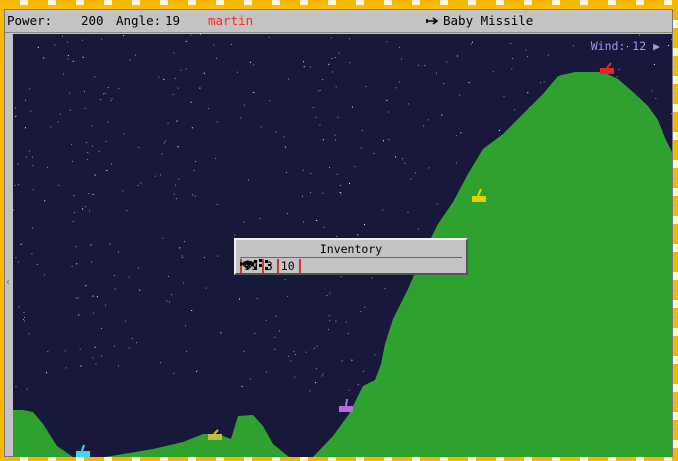  What do you see at coordinates (338, 21) in the screenshot?
I see `status-bar: Power: 200 Angle: 19 martin Baby Missile` at bounding box center [338, 21].